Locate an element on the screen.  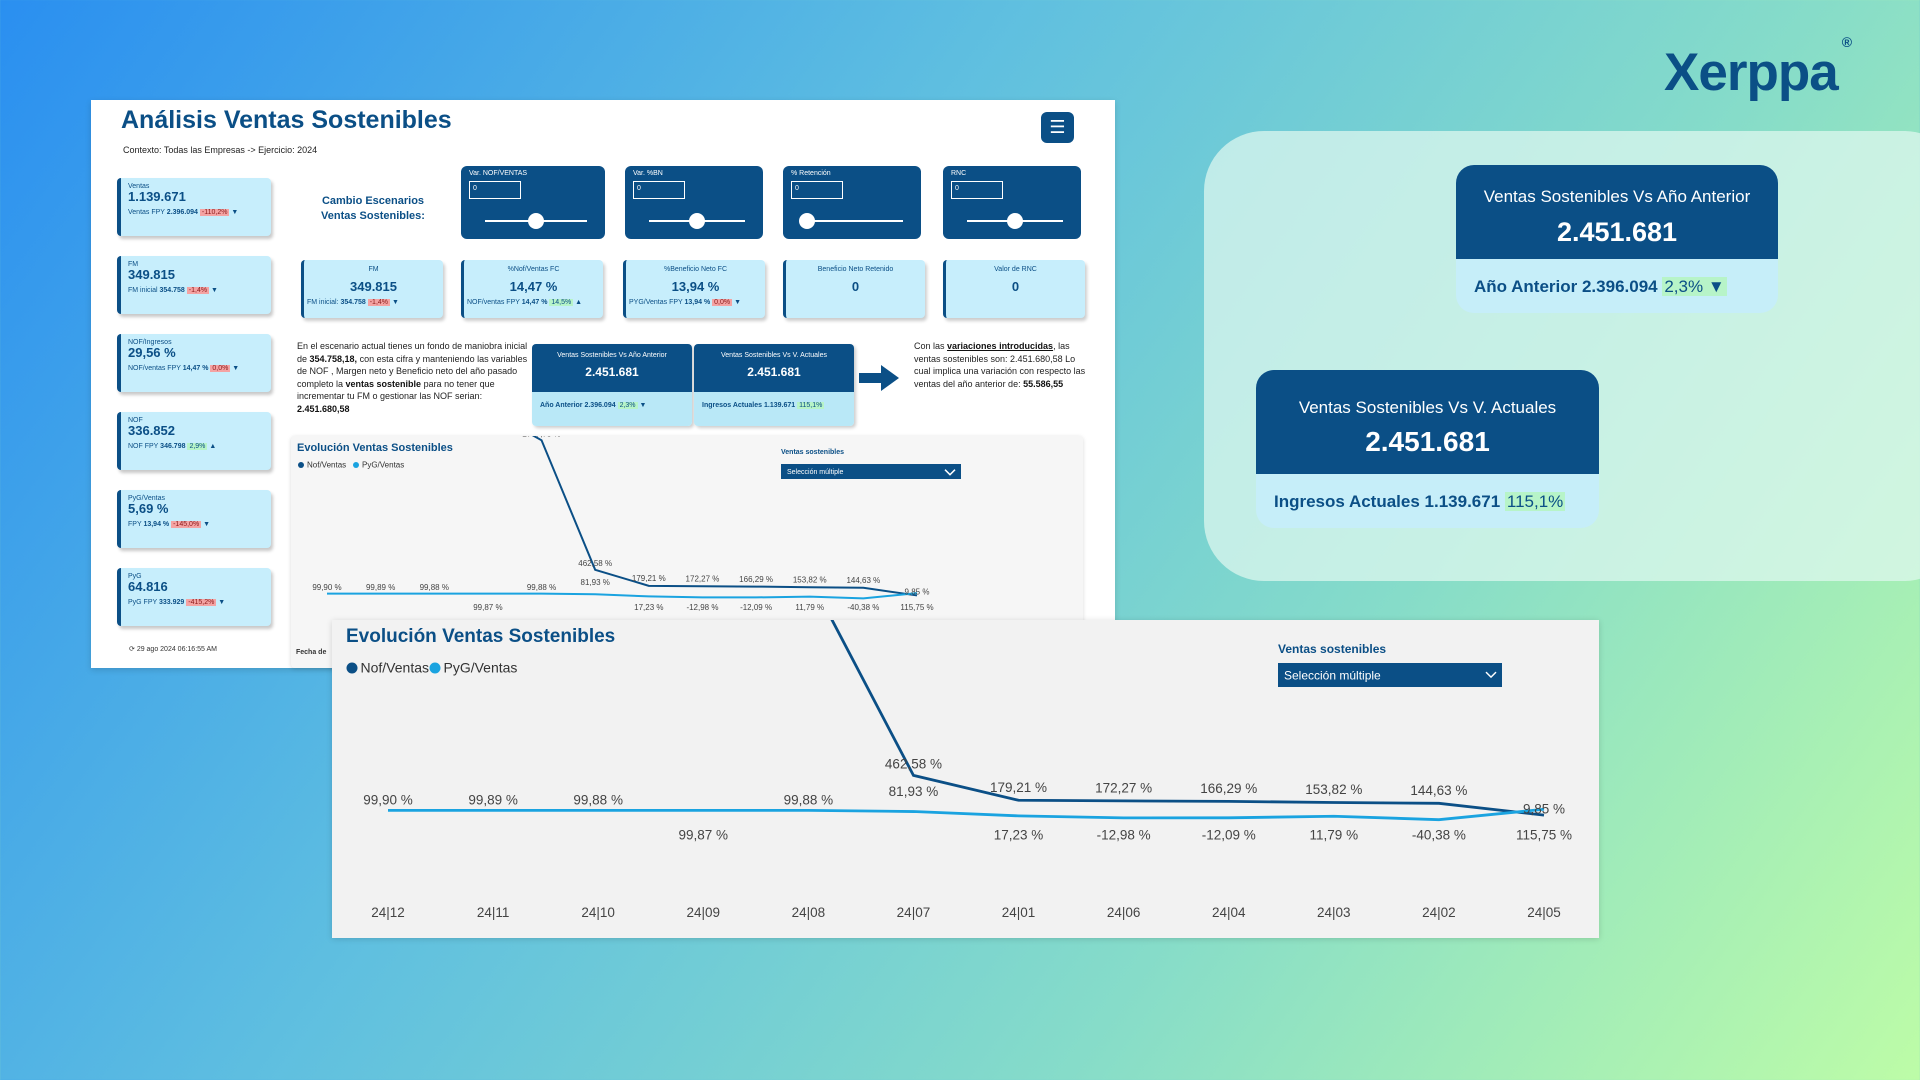
kpi-value: 336.852 is located at coordinates (151, 430).